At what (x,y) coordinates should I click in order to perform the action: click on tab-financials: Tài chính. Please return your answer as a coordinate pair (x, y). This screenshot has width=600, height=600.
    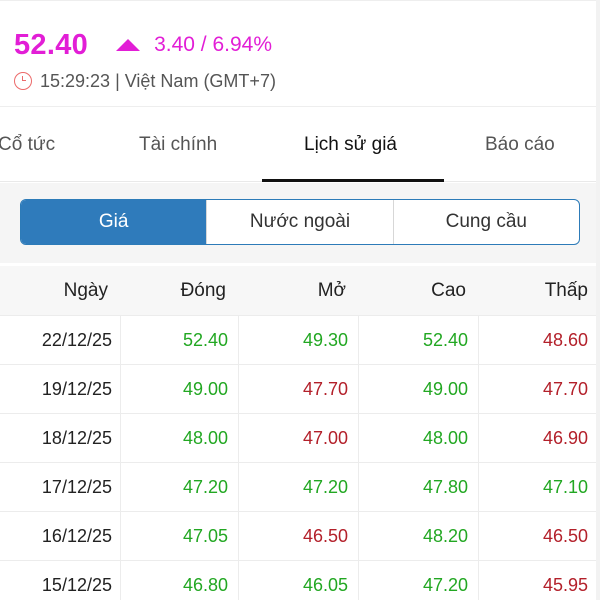
    Looking at the image, I should click on (178, 145).